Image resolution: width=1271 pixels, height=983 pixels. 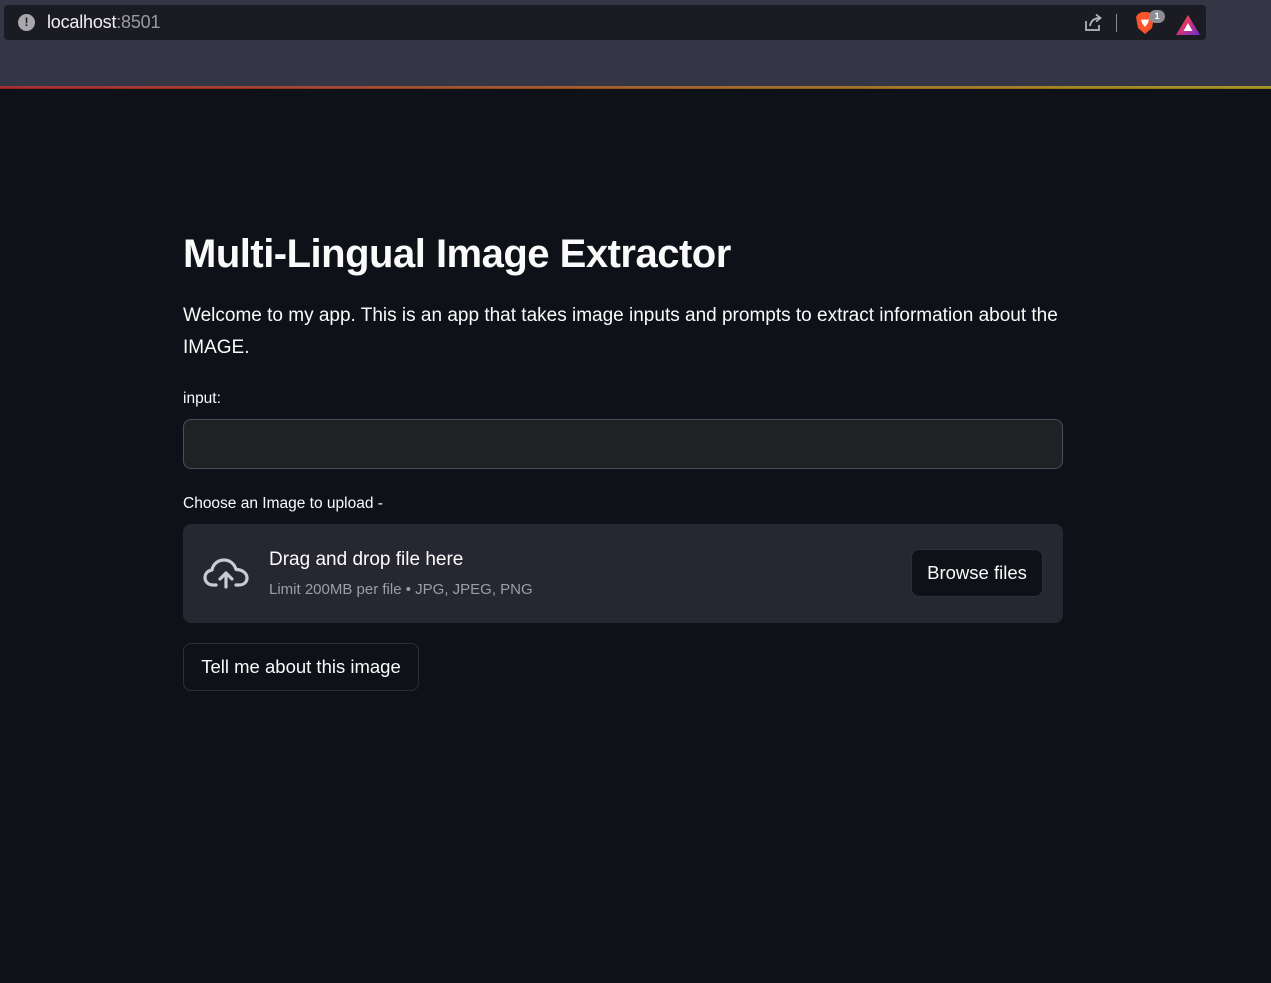 What do you see at coordinates (457, 254) in the screenshot?
I see `page-title: Multi-Lingual Image Extractor` at bounding box center [457, 254].